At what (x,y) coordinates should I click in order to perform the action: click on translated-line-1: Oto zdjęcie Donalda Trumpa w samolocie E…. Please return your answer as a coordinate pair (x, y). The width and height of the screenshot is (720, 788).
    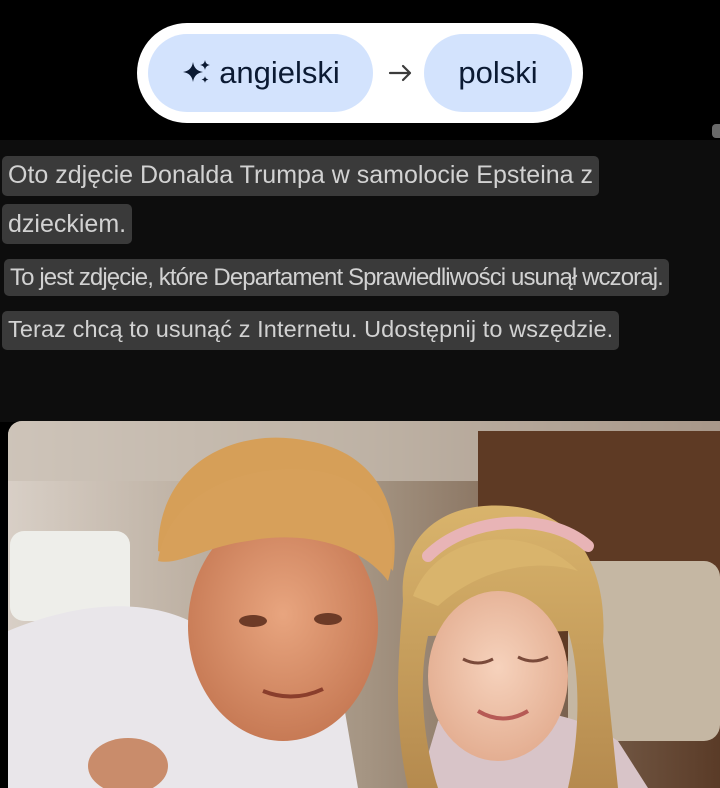
    Looking at the image, I should click on (301, 176).